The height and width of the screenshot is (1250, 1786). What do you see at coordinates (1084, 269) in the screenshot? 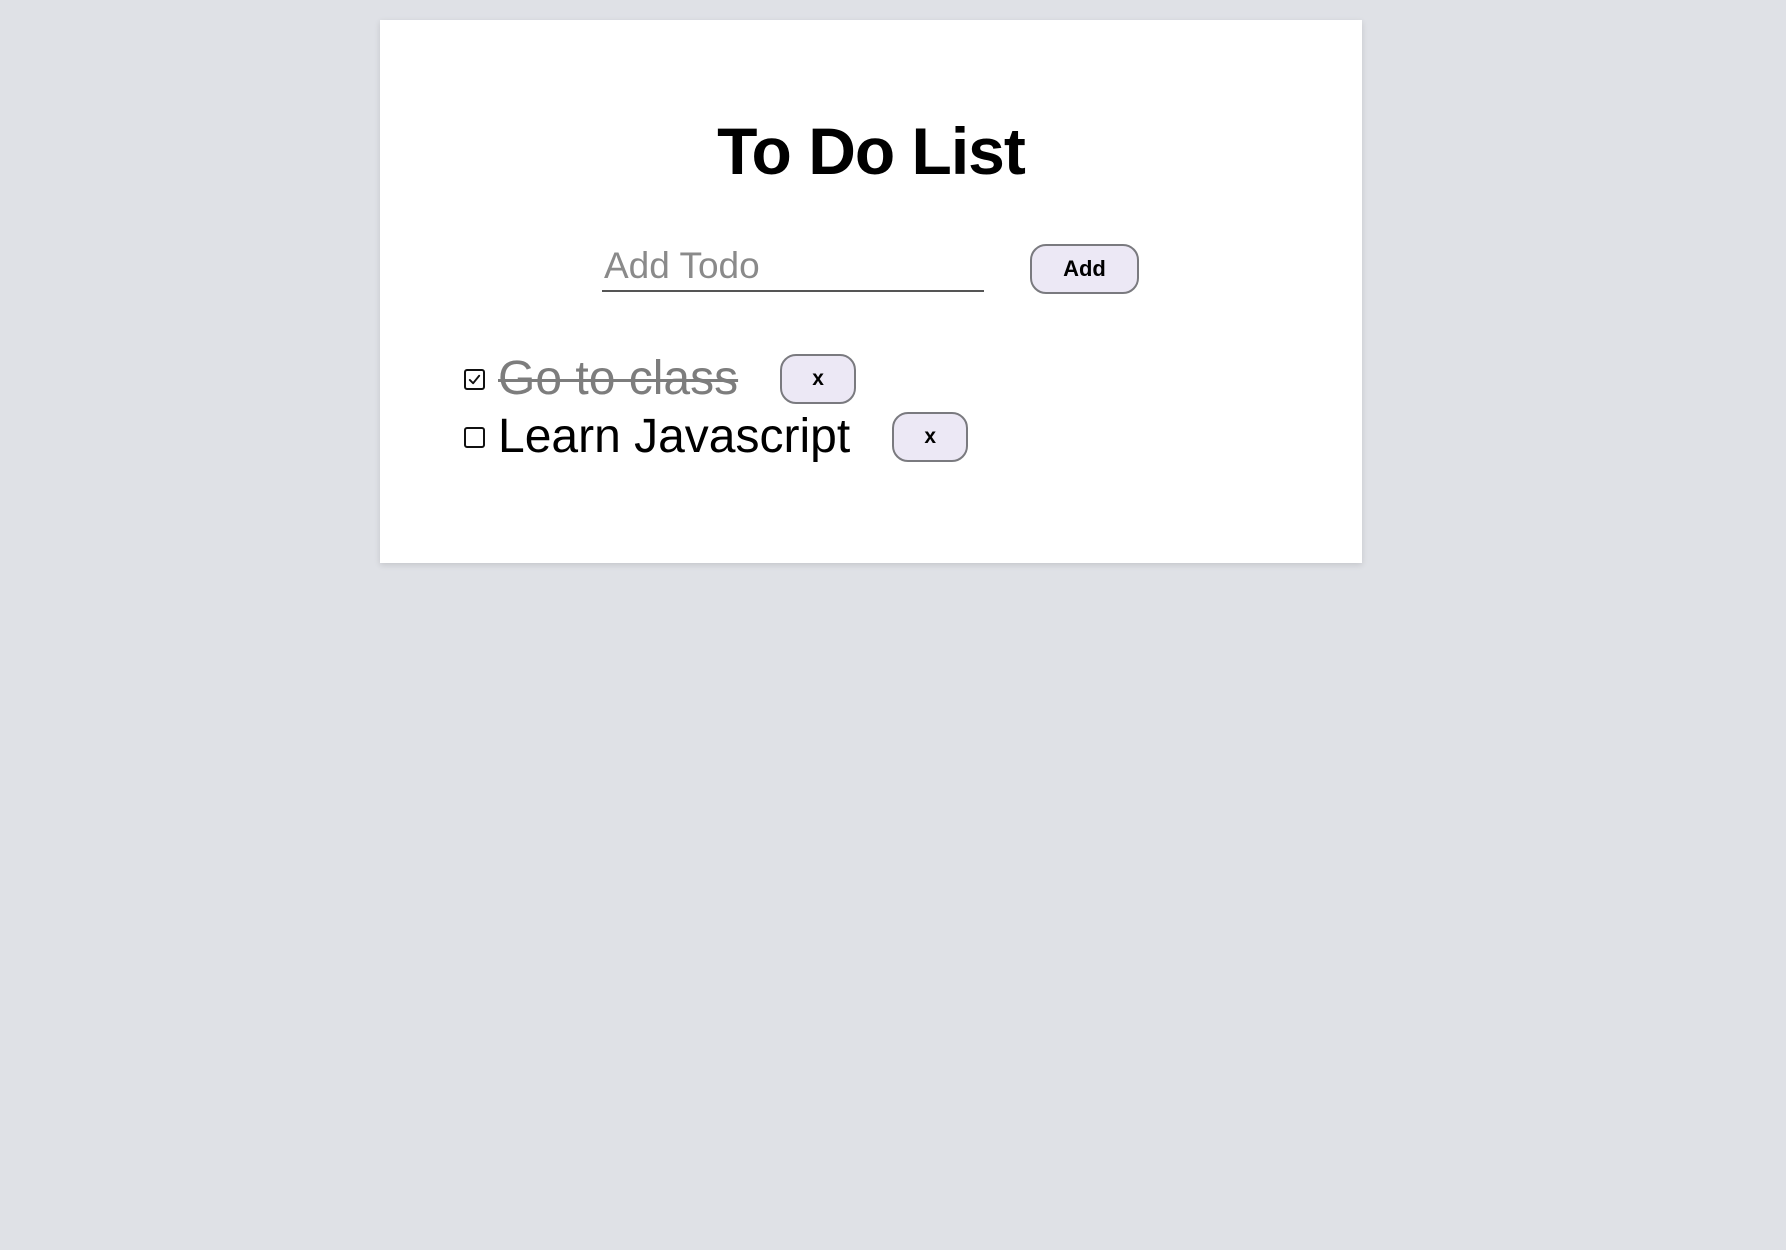
I see `add-button: Add` at bounding box center [1084, 269].